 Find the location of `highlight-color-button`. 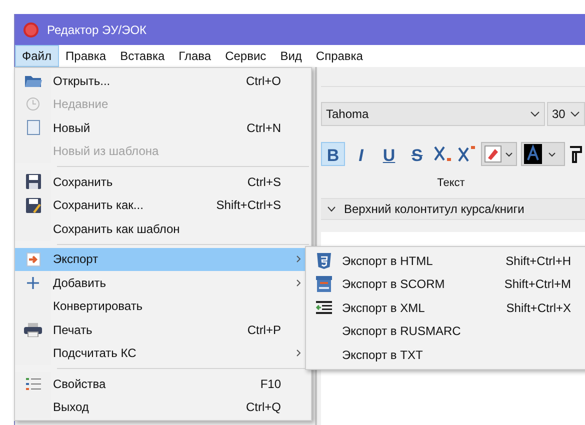

highlight-color-button is located at coordinates (499, 154).